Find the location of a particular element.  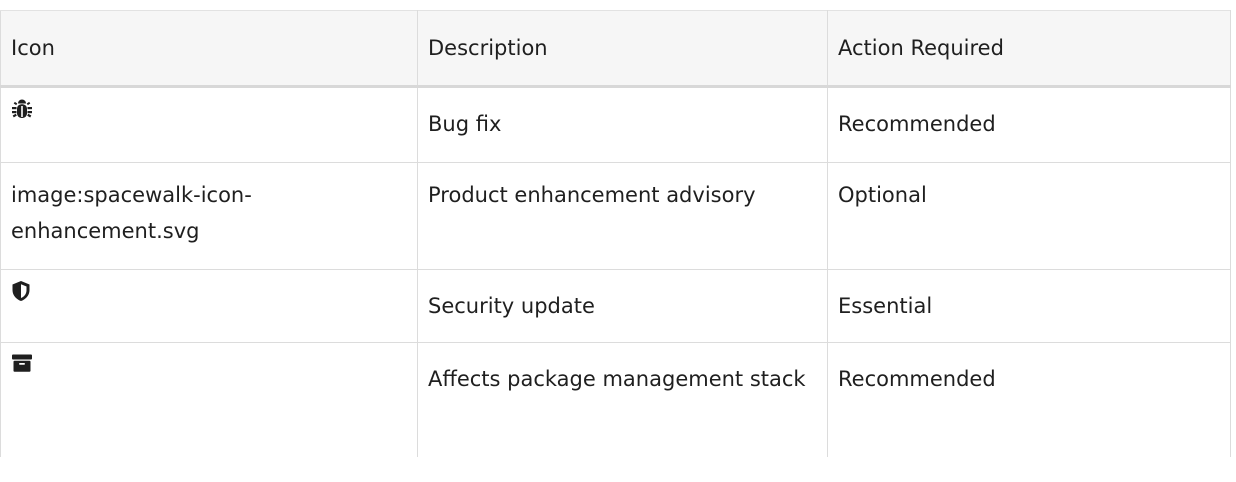

description-text: Product enhancement advisory is located at coordinates (592, 195).